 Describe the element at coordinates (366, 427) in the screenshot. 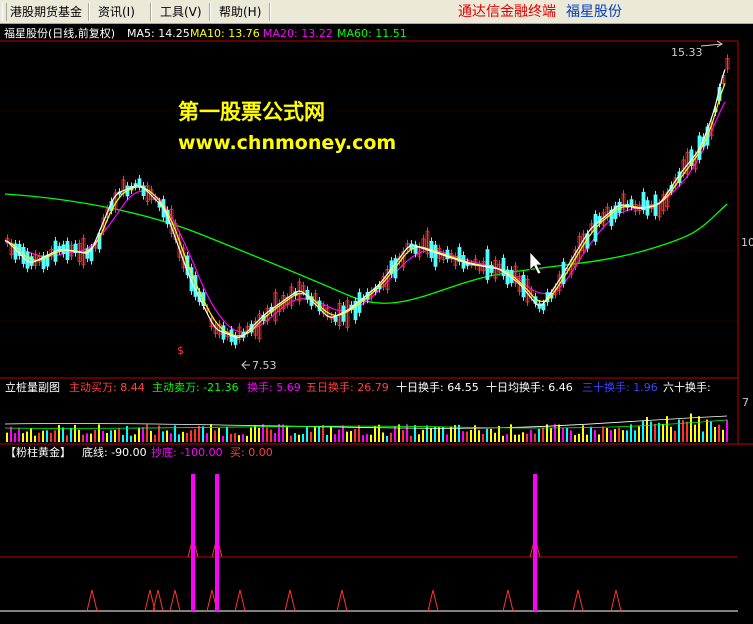

I see `volume-bars` at that location.